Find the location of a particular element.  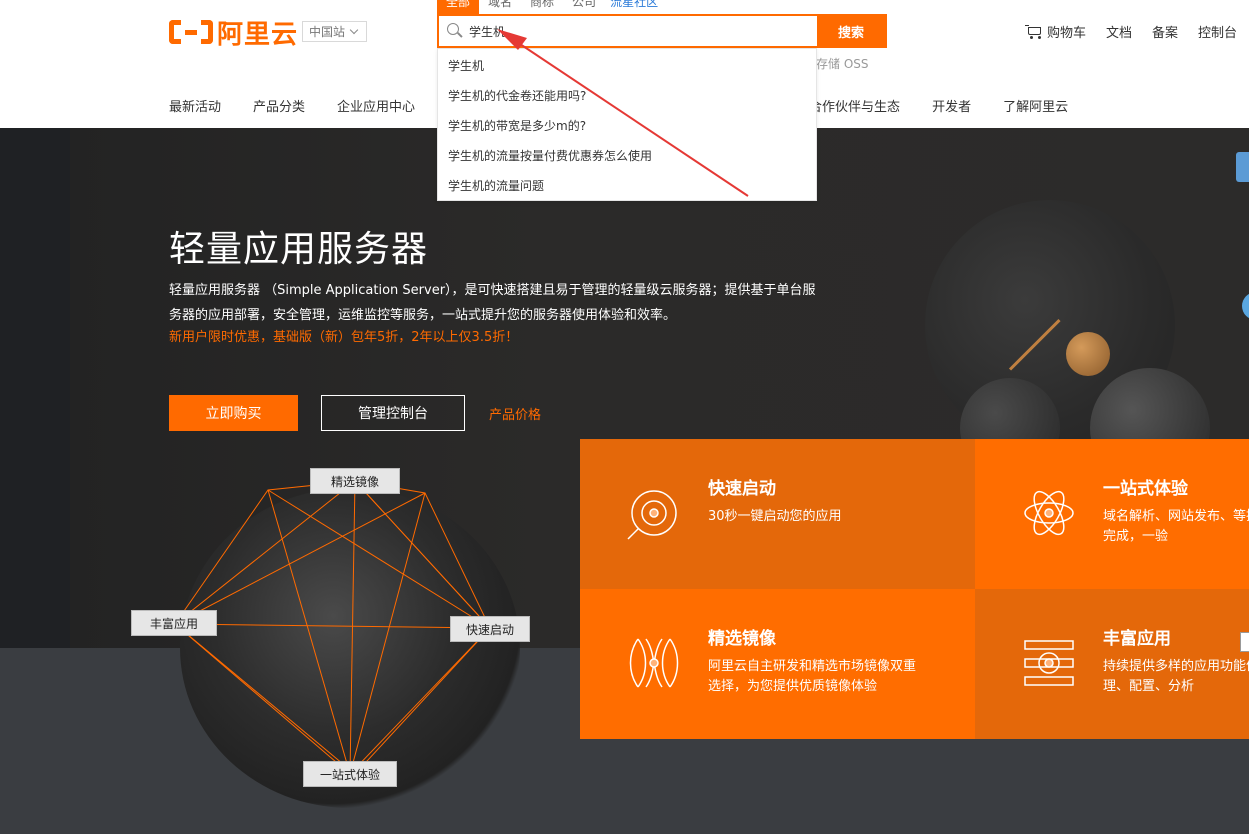

diagram-label-onestop: 一站式体验 is located at coordinates (350, 774).